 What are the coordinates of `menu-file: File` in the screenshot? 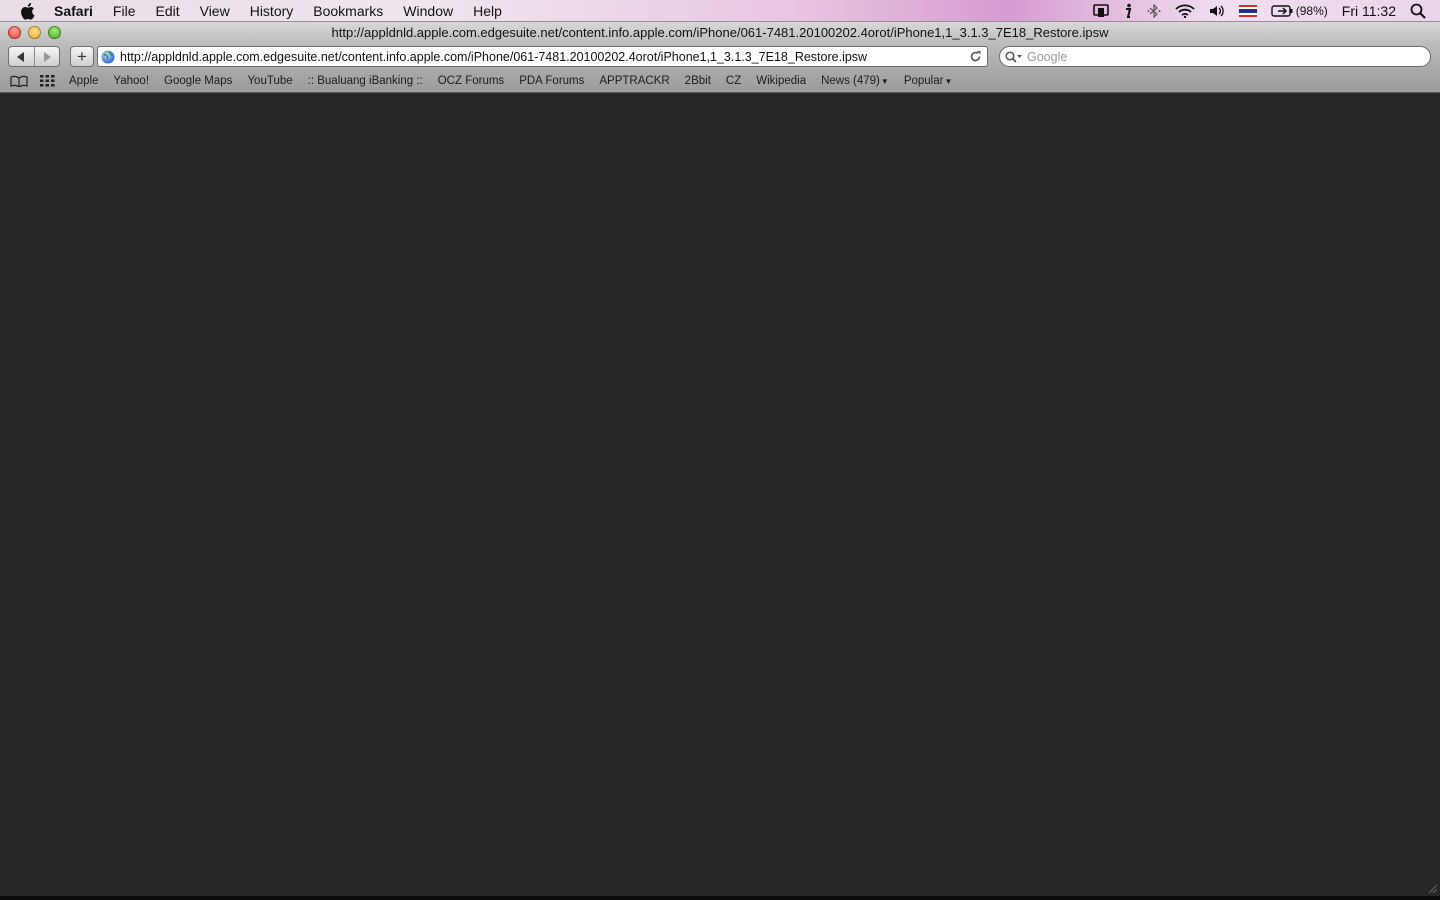 It's located at (124, 11).